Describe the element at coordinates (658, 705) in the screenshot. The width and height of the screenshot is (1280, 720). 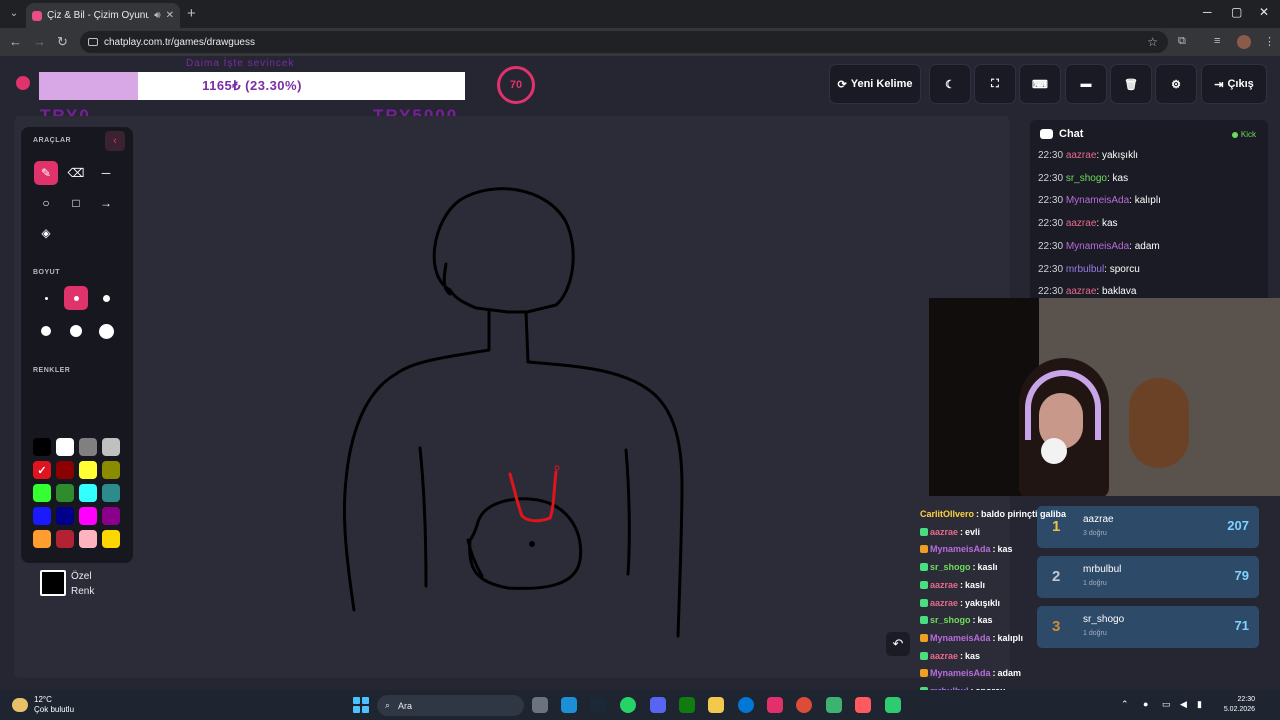
I see `discord-icon` at that location.